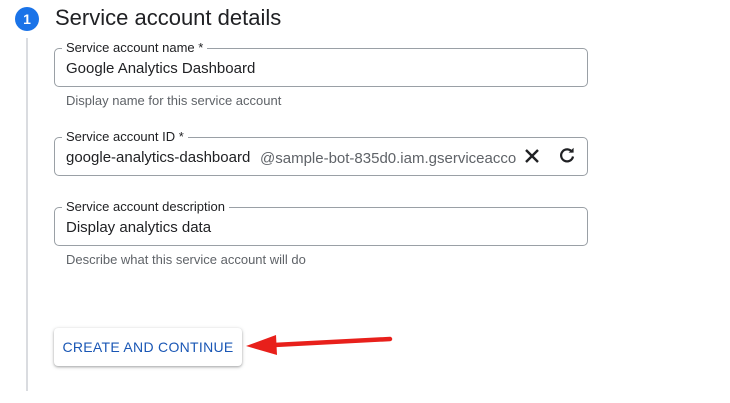 The image size is (730, 403). What do you see at coordinates (135, 48) in the screenshot?
I see `service-account-name-label: Service account name *` at bounding box center [135, 48].